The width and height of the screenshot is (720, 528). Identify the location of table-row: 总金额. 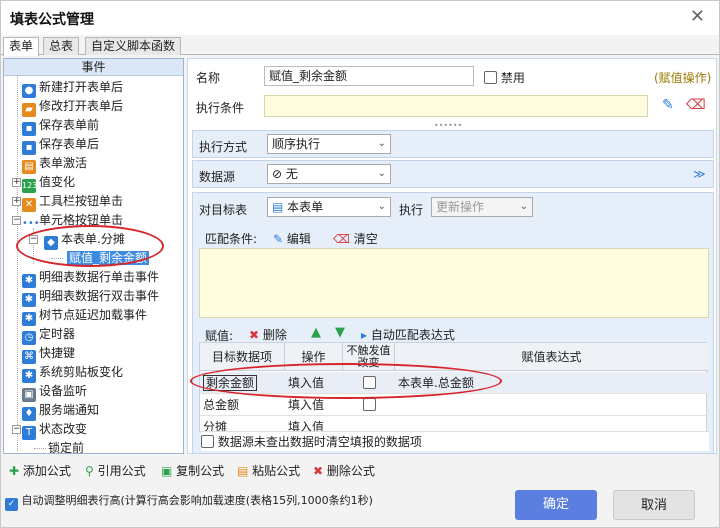
(242, 405).